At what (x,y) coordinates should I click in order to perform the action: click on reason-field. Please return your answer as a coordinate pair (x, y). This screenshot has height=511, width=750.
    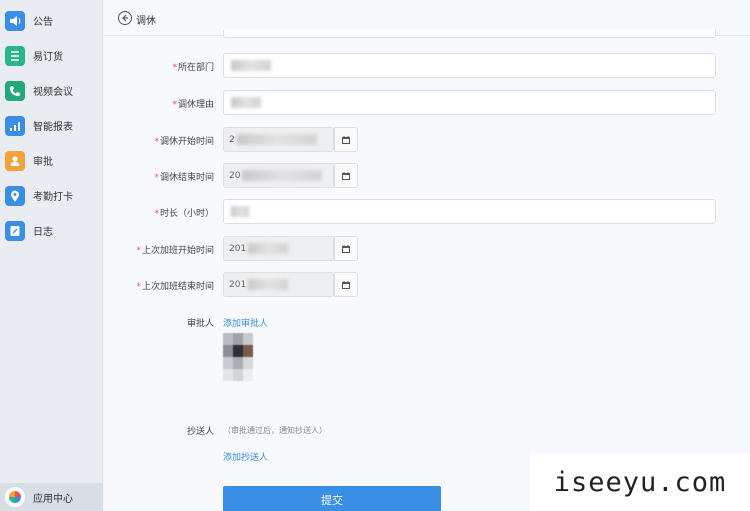
    Looking at the image, I should click on (469, 102).